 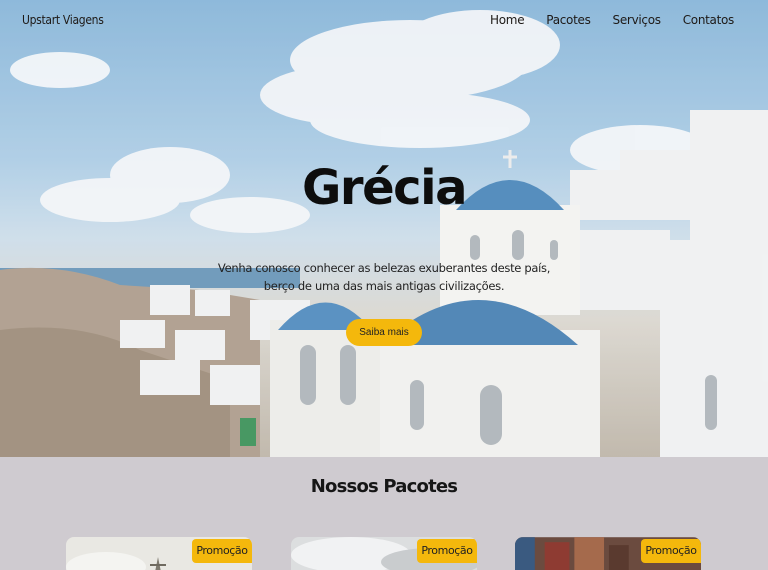 What do you see at coordinates (507, 20) in the screenshot?
I see `nav-link-home: Home` at bounding box center [507, 20].